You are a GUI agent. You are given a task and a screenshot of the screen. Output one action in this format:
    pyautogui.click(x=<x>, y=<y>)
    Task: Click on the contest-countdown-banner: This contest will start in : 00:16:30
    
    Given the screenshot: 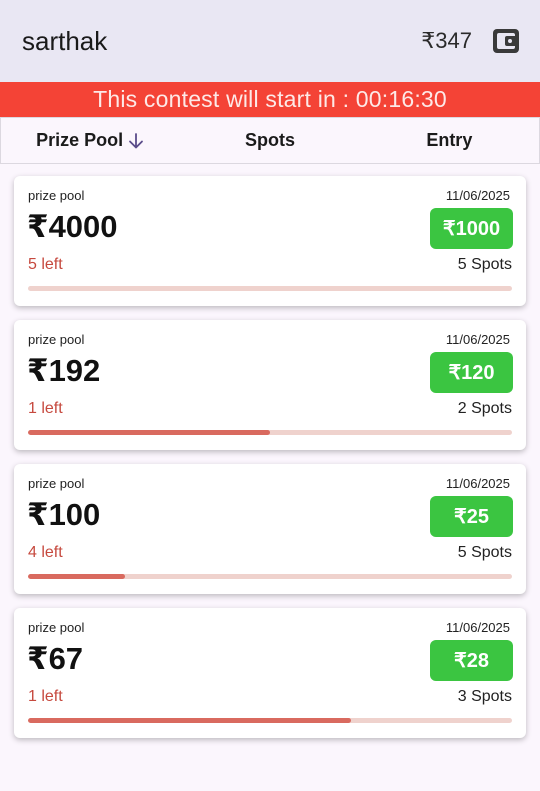 What is the action you would take?
    pyautogui.click(x=270, y=99)
    